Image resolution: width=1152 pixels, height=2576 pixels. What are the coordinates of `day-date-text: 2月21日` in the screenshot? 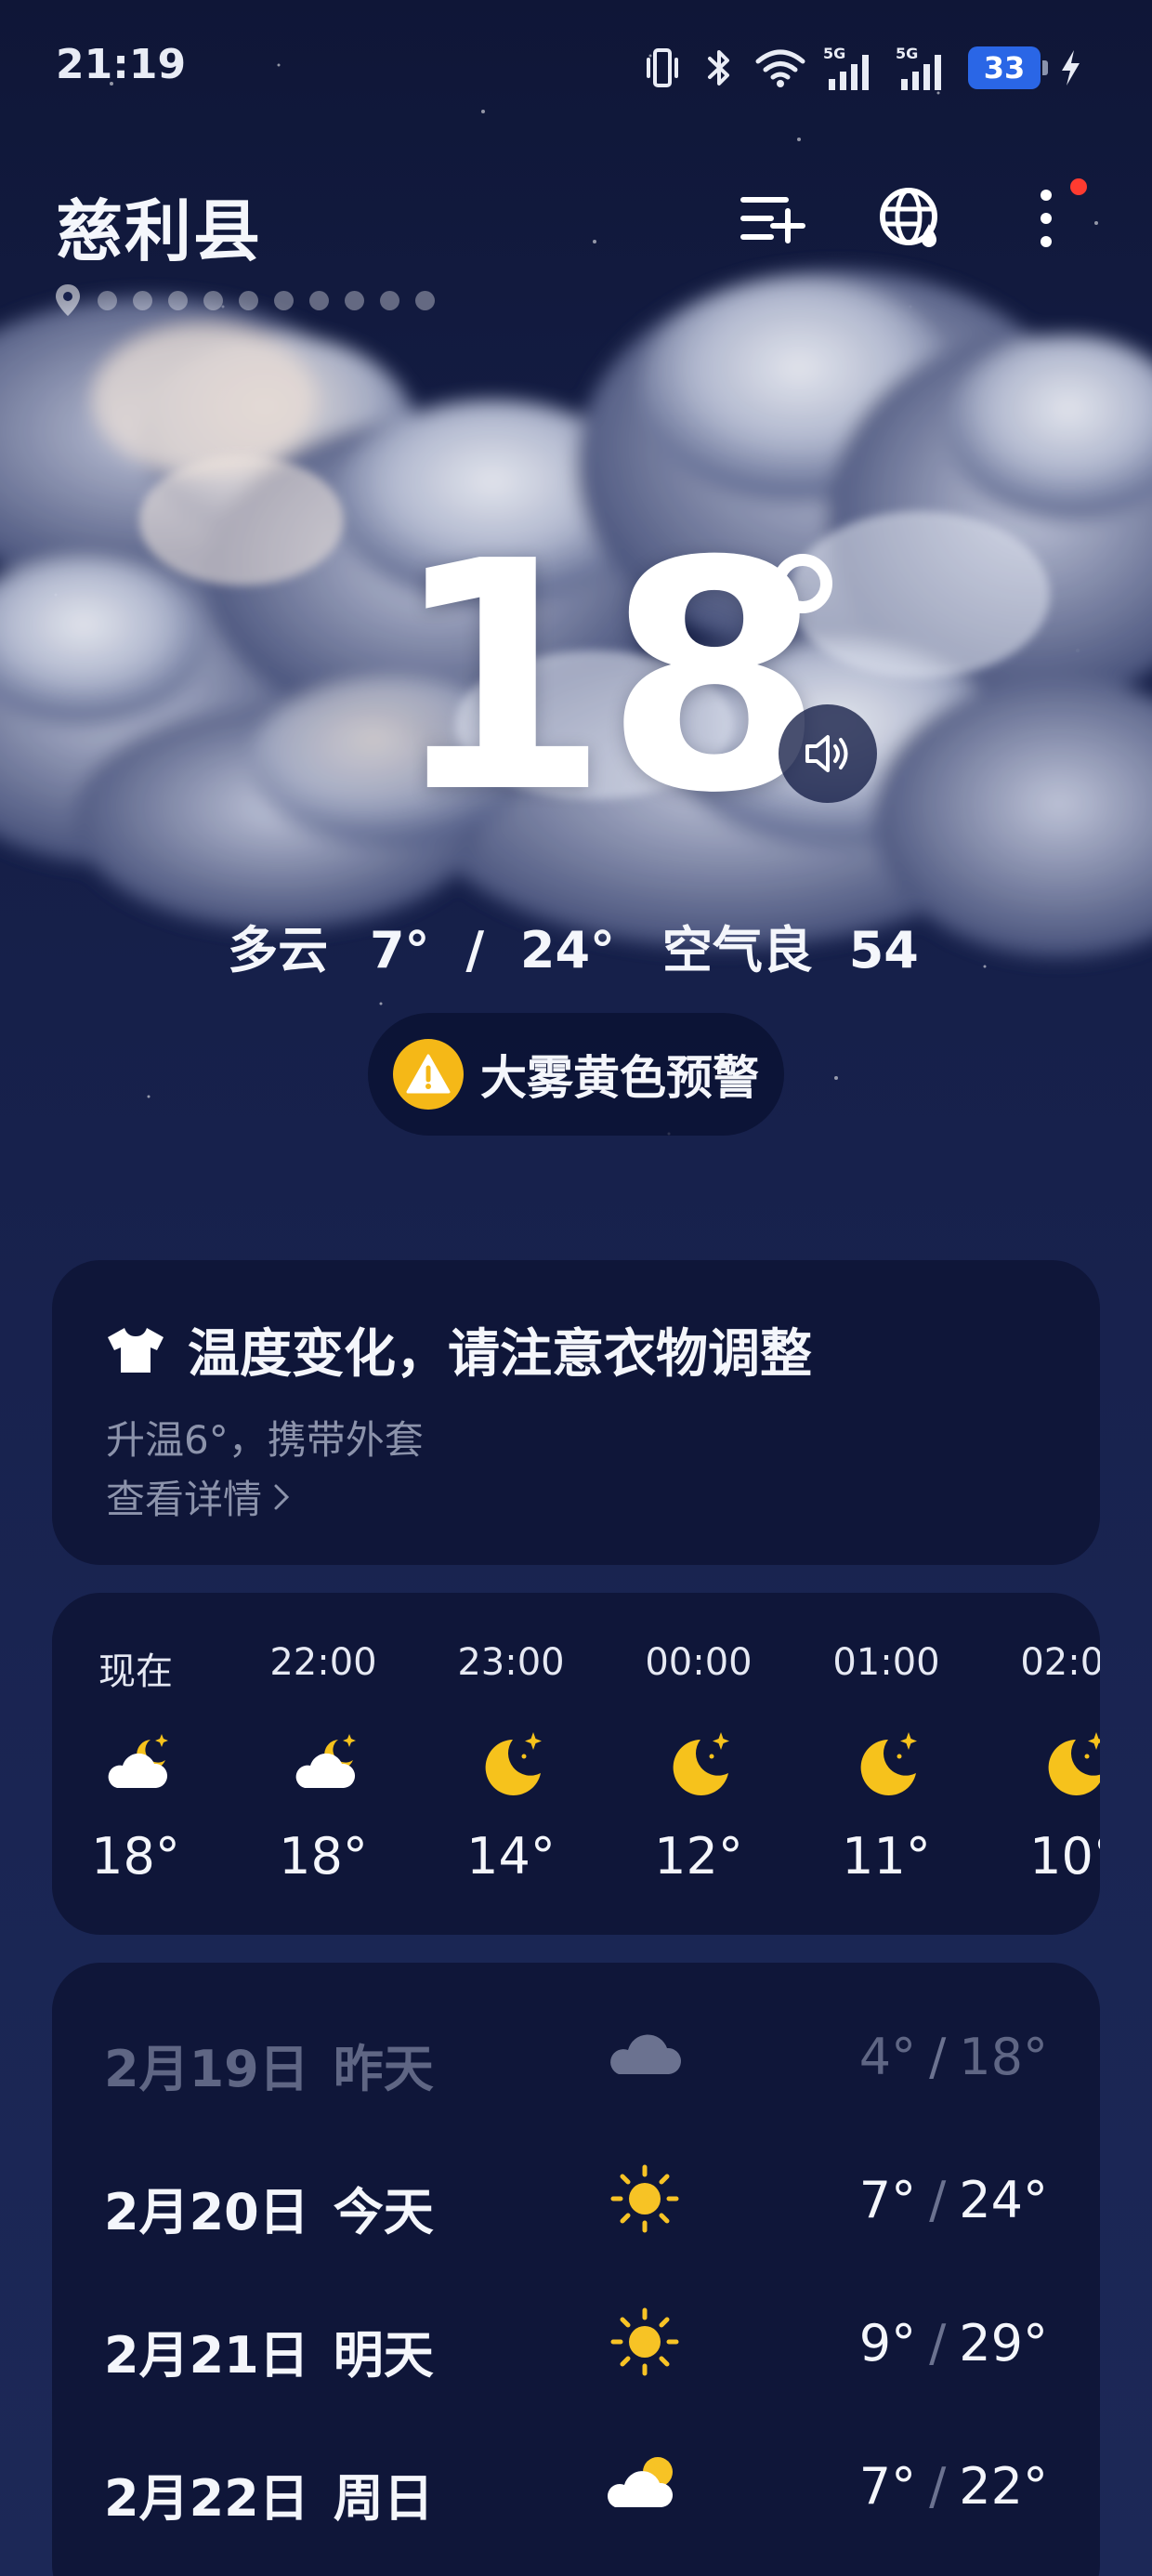 It's located at (206, 2355).